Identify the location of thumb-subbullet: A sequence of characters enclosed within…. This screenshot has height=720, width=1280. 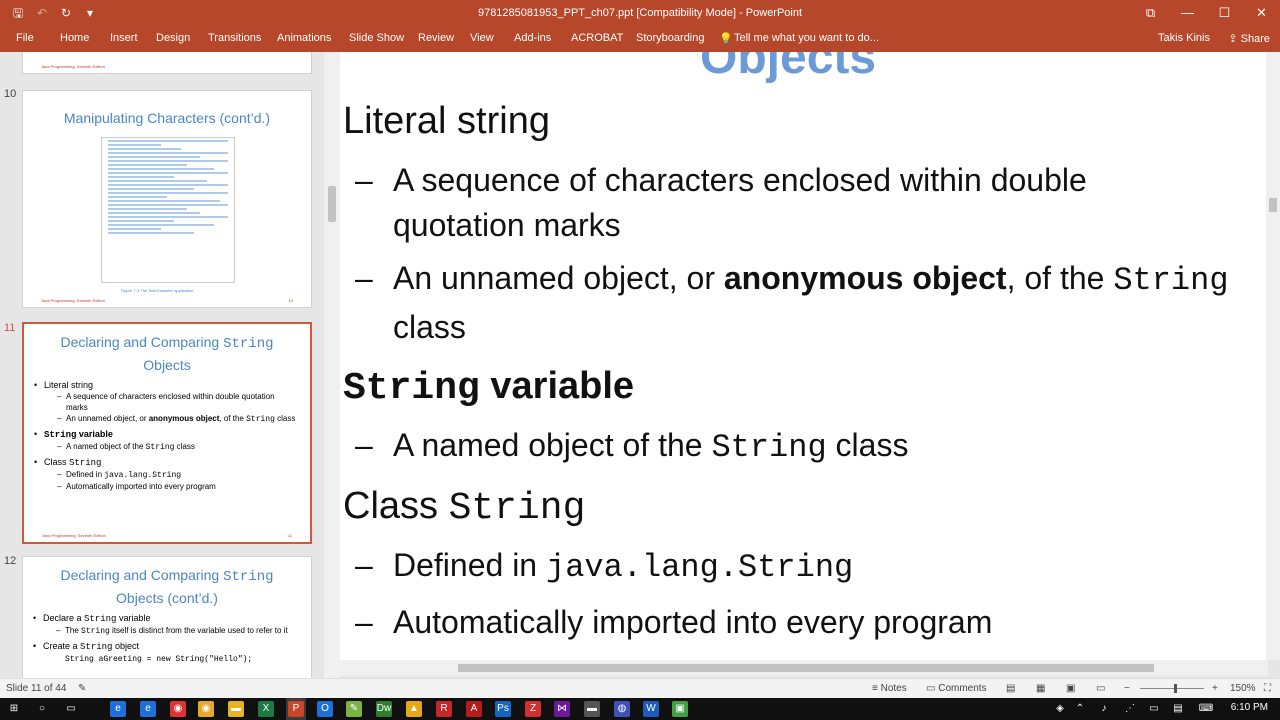
(177, 402).